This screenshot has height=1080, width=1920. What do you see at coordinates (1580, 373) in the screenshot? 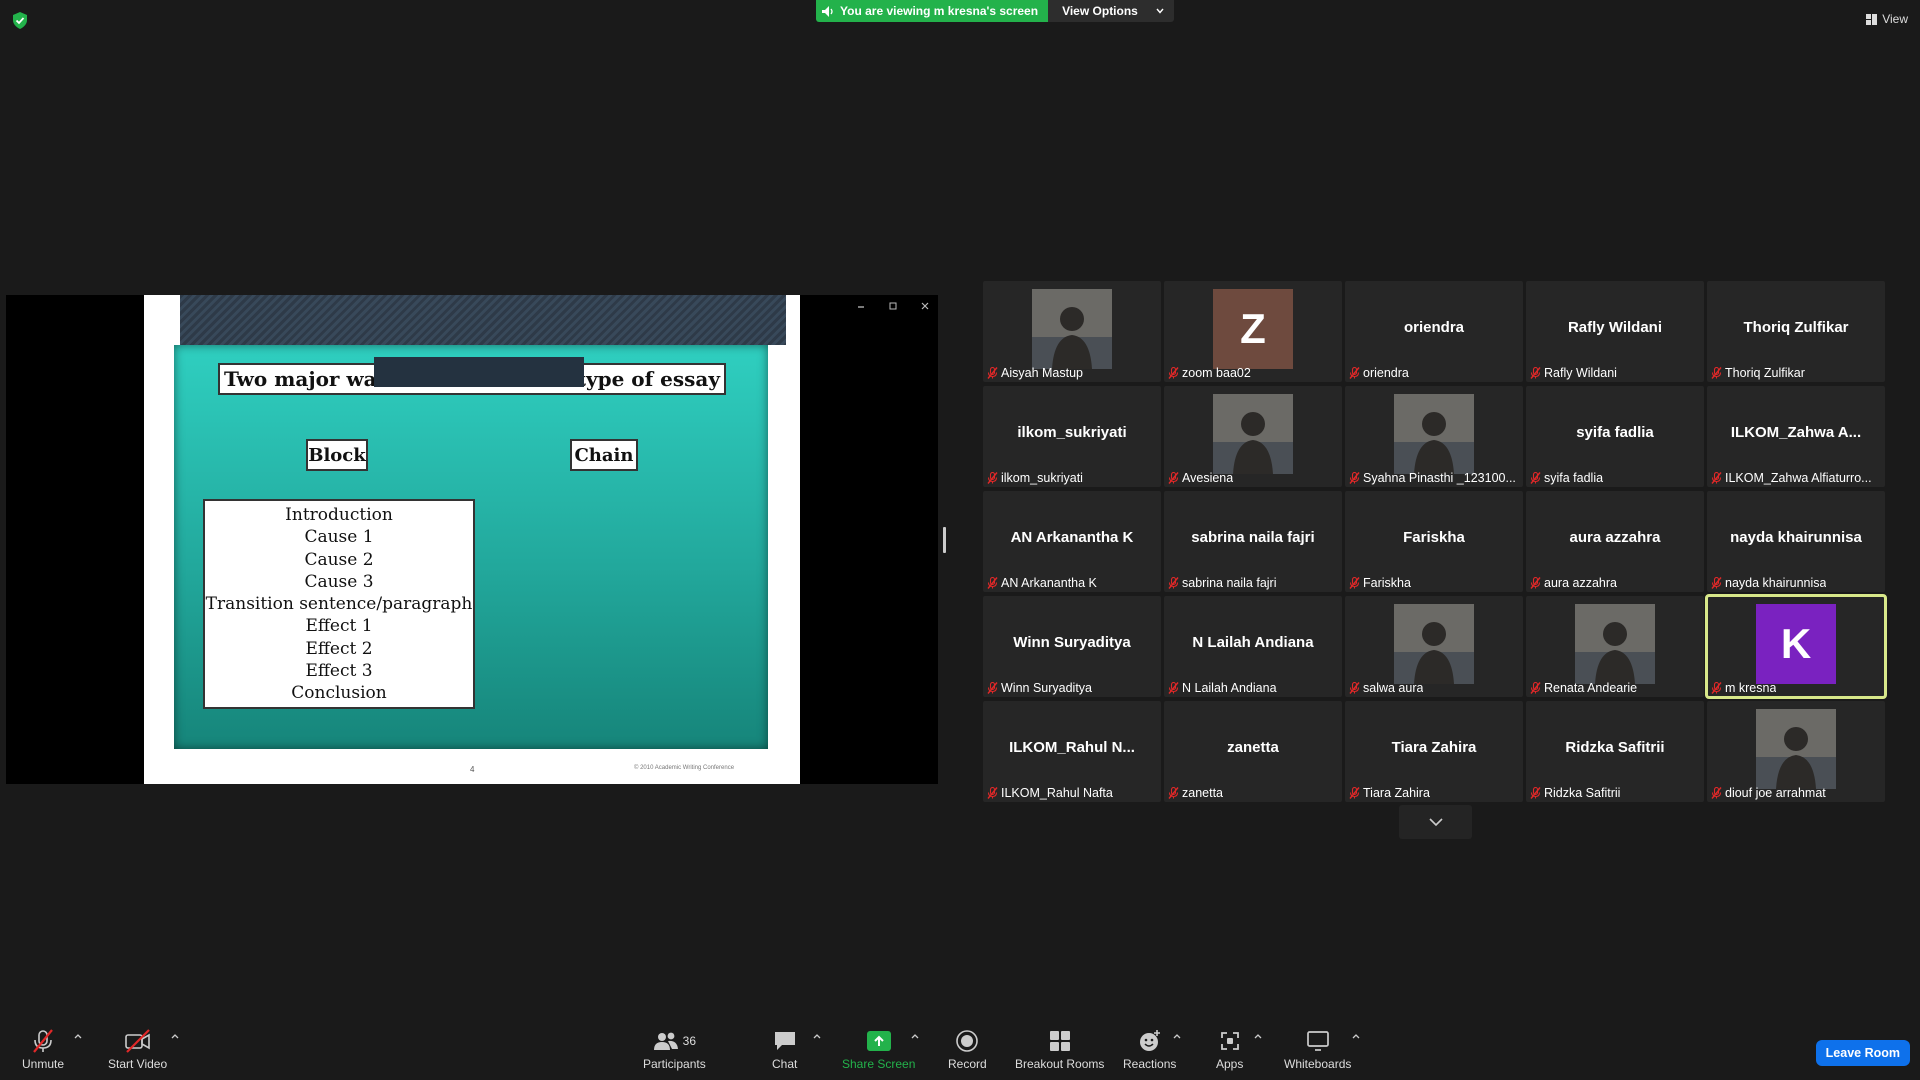
I see `participant-name: Rafly Wildani` at bounding box center [1580, 373].